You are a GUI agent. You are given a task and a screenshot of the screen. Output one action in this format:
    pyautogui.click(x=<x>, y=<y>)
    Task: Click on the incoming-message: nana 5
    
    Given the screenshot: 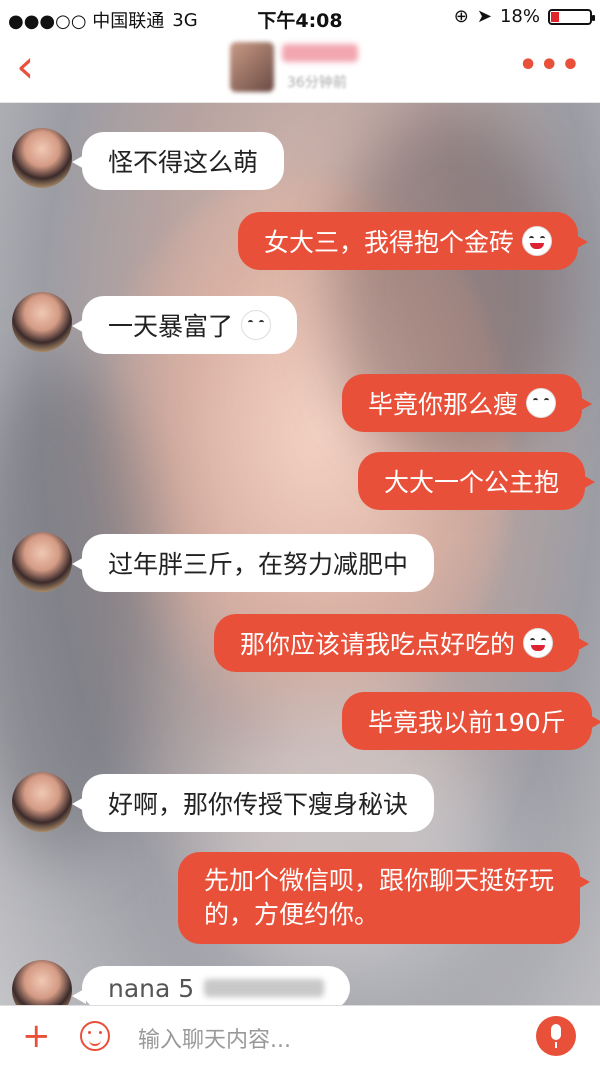 What is the action you would take?
    pyautogui.click(x=211, y=988)
    